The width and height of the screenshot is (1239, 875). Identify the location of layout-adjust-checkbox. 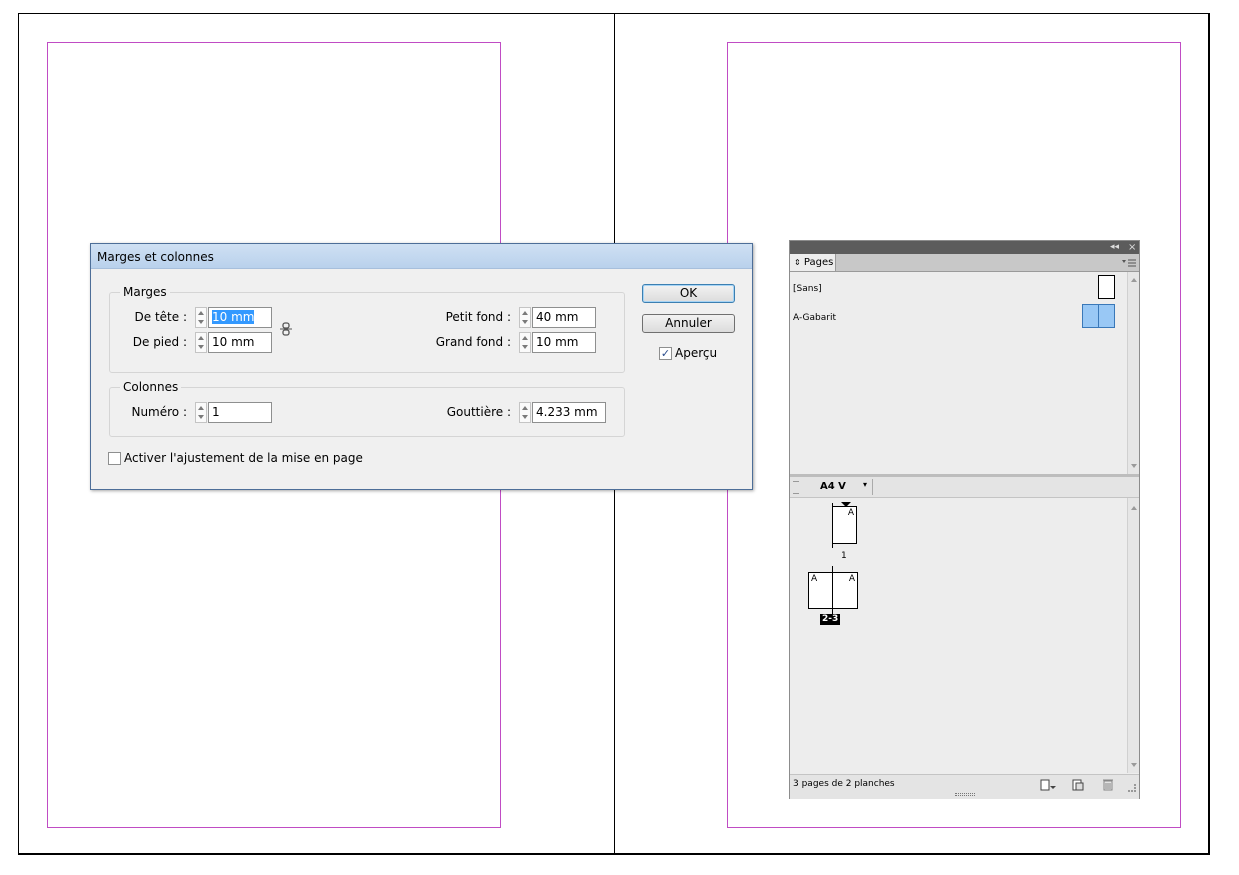
(114, 458).